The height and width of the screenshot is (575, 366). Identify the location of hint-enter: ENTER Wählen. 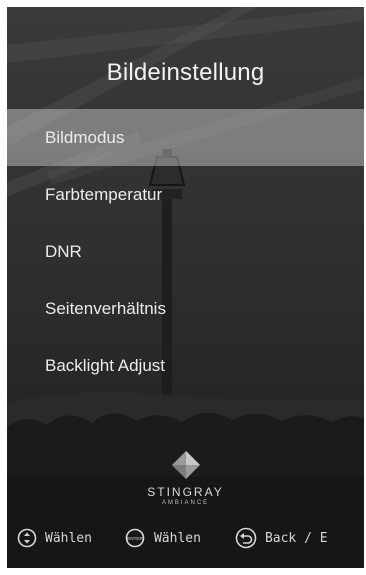
(162, 538).